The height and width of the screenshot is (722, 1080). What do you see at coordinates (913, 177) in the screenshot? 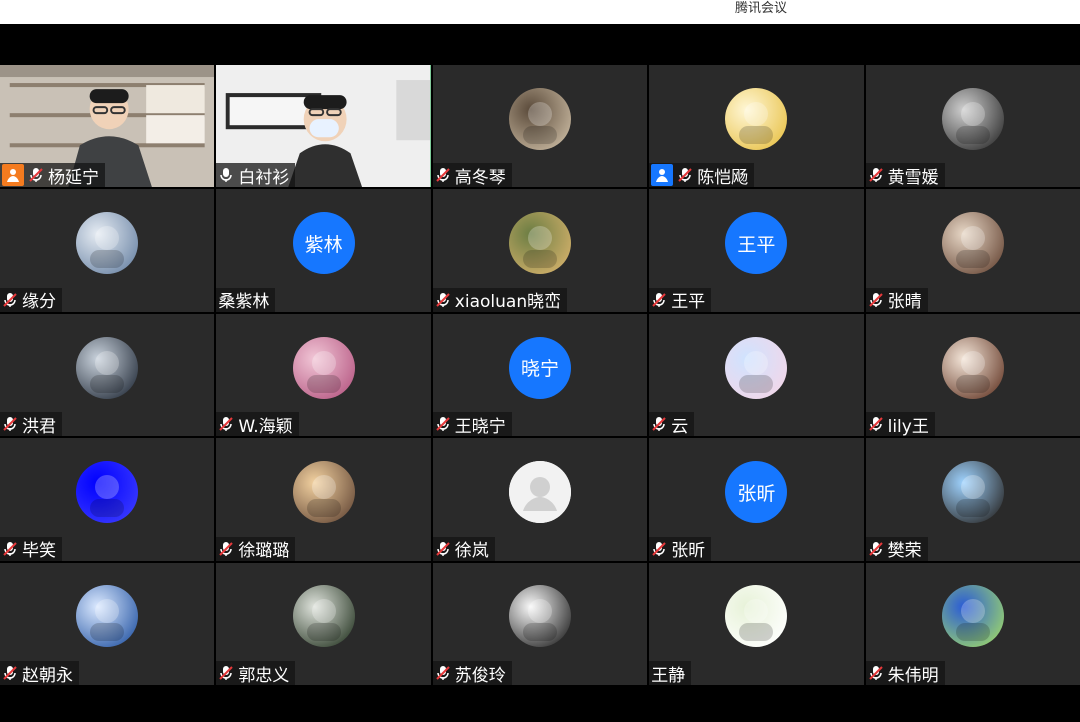
I see `participant-name: 黄雪媛` at bounding box center [913, 177].